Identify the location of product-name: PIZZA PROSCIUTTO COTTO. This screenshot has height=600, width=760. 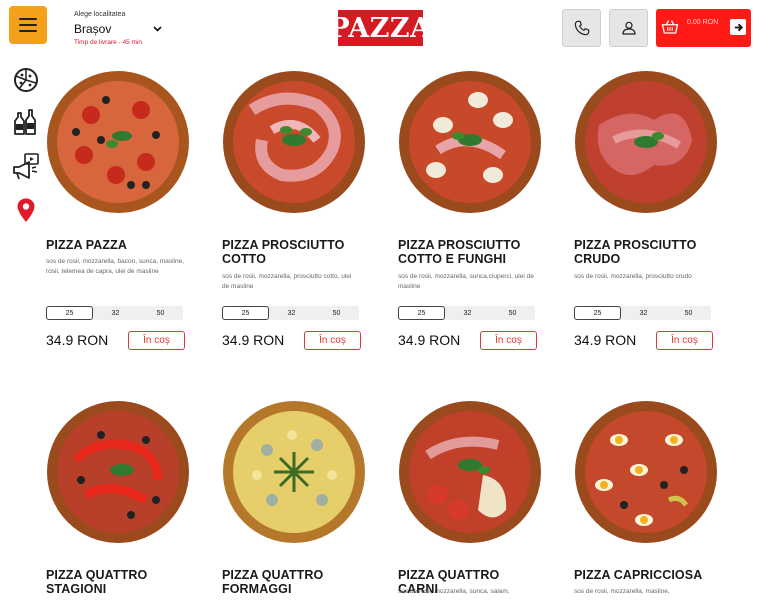
(292, 252).